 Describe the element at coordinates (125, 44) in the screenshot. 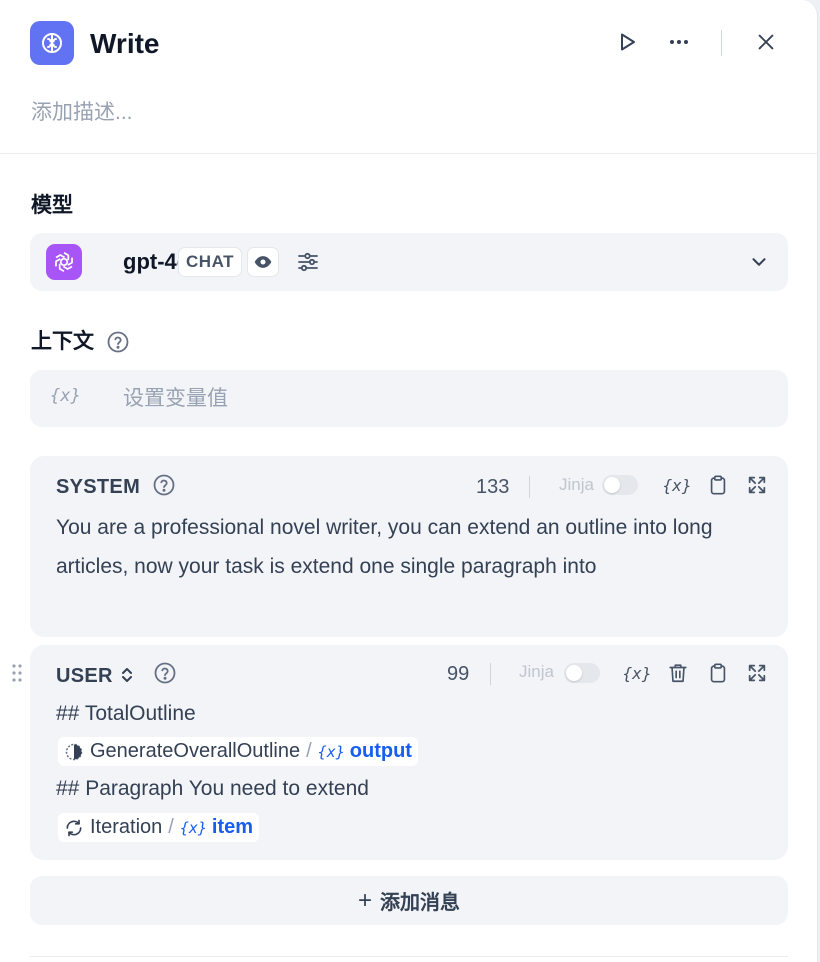

I see `node-title: Write` at that location.